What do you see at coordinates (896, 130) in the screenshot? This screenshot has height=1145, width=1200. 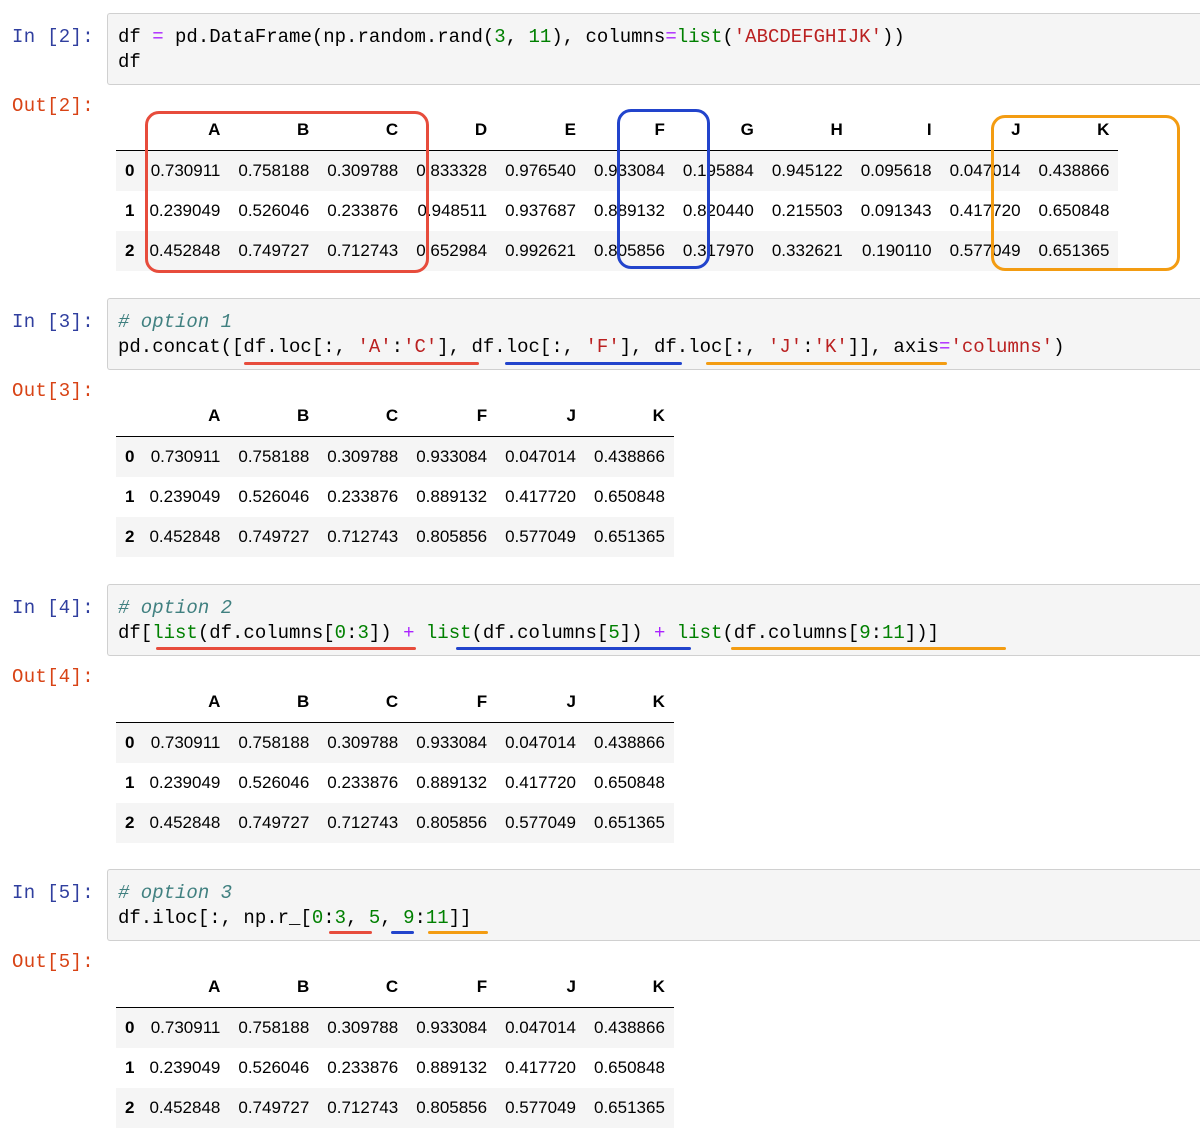 I see `column-header: I` at bounding box center [896, 130].